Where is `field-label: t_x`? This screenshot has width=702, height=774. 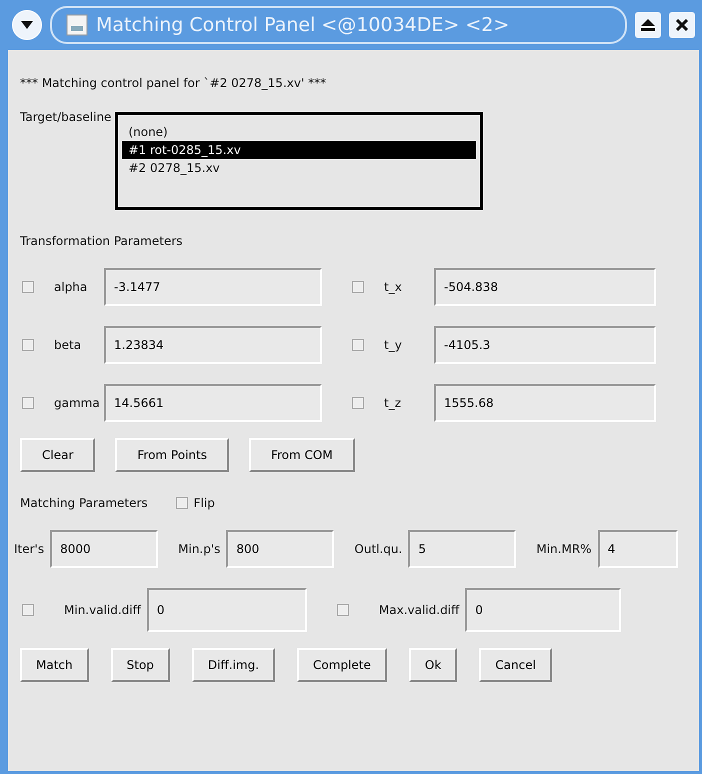 field-label: t_x is located at coordinates (393, 287).